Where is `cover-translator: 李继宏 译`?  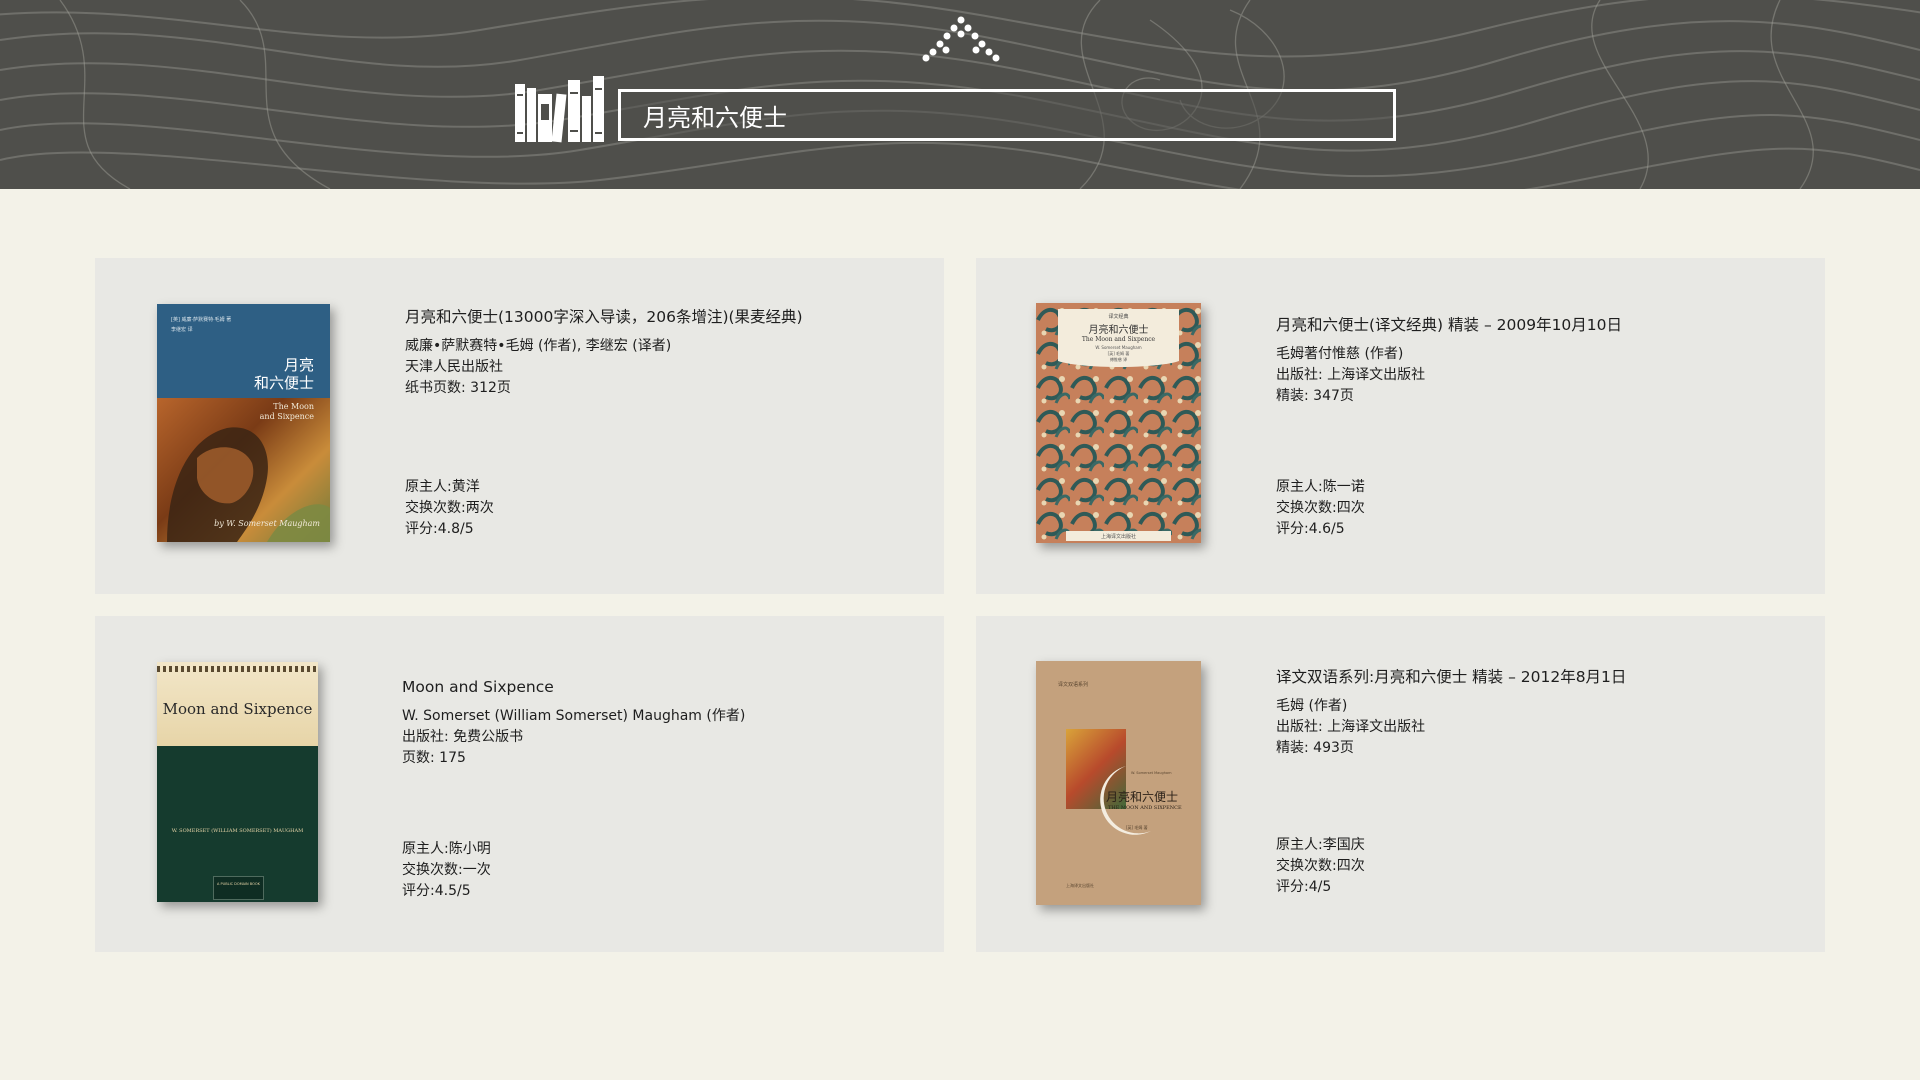
cover-translator: 李继宏 译 is located at coordinates (182, 330).